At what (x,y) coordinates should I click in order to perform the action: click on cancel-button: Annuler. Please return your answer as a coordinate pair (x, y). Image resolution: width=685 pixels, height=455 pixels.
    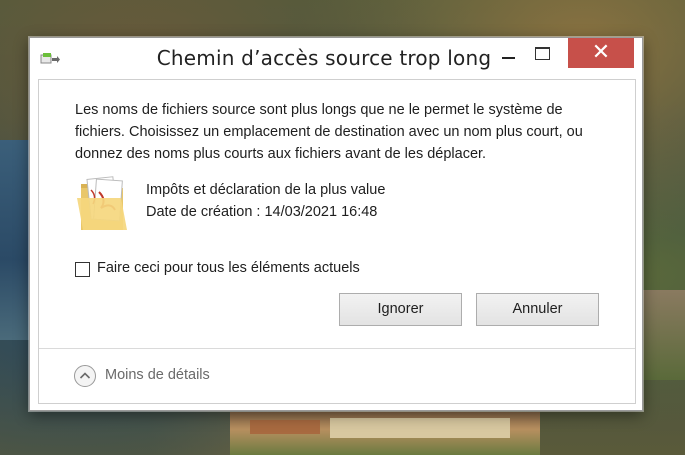
    Looking at the image, I should click on (537, 309).